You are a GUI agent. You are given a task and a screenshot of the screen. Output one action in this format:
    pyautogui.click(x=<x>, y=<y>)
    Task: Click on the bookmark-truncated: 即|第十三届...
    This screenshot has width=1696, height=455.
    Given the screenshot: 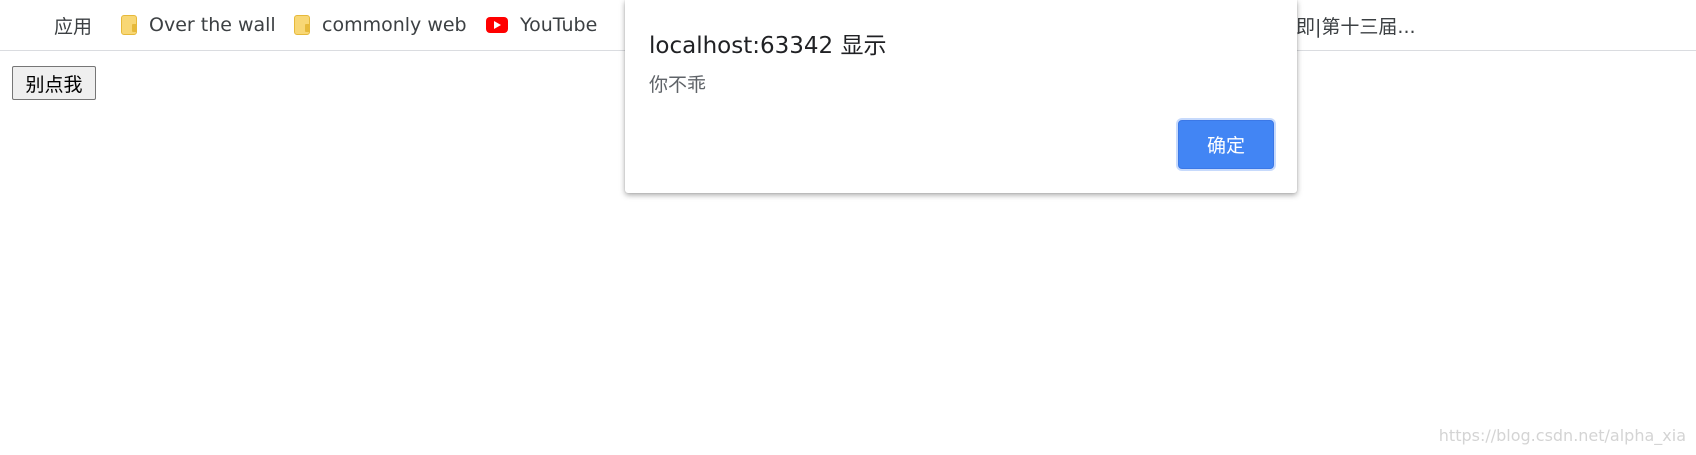 What is the action you would take?
    pyautogui.click(x=1356, y=25)
    